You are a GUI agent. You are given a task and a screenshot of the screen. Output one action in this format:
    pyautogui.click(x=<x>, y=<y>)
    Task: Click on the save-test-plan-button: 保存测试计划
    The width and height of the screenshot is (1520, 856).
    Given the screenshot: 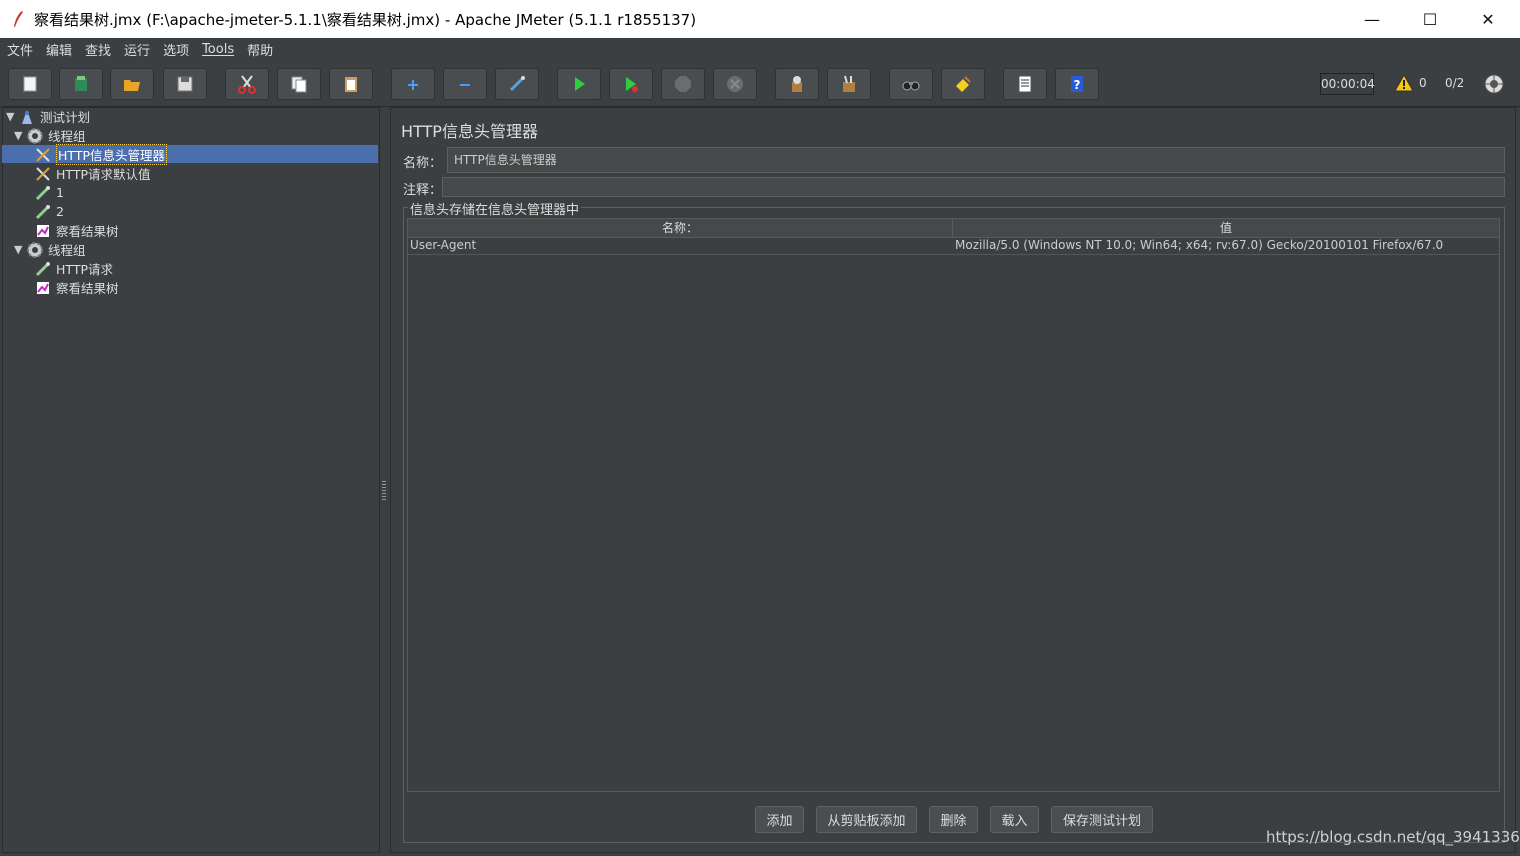 What is the action you would take?
    pyautogui.click(x=1102, y=819)
    